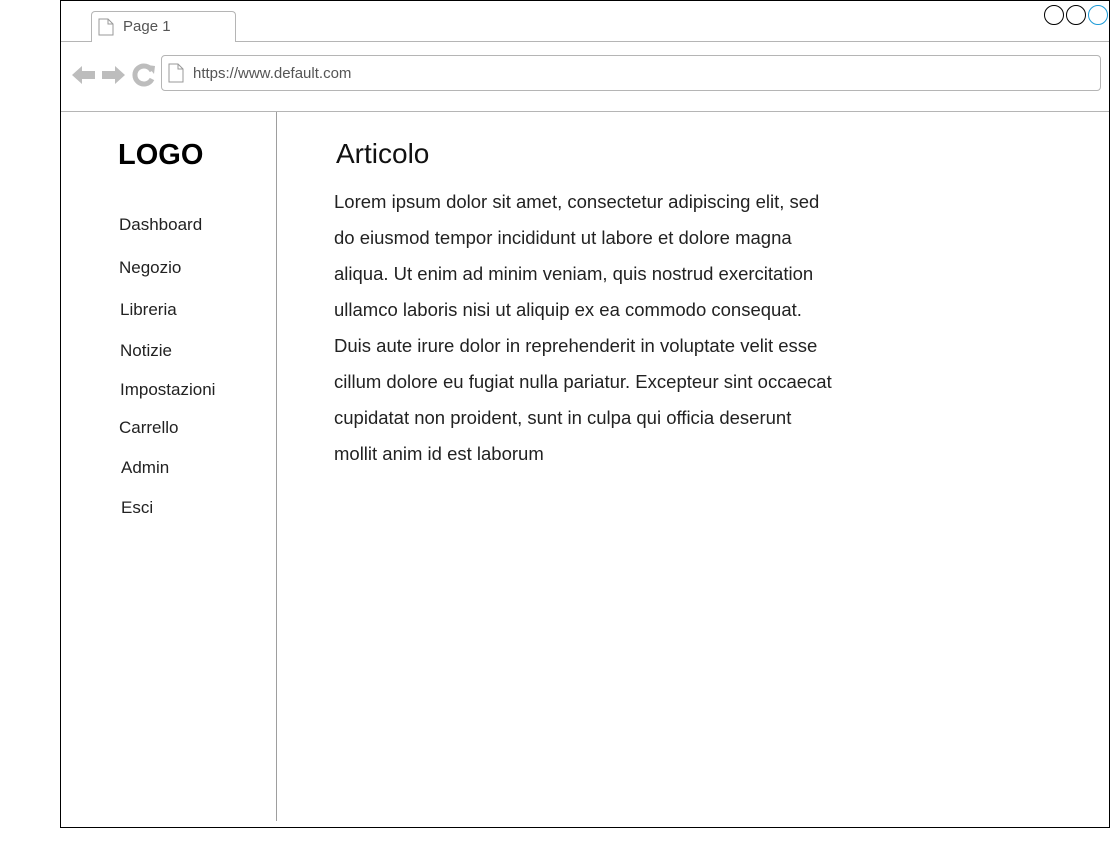 The image size is (1111, 865). What do you see at coordinates (383, 153) in the screenshot?
I see `page-title: Articolo` at bounding box center [383, 153].